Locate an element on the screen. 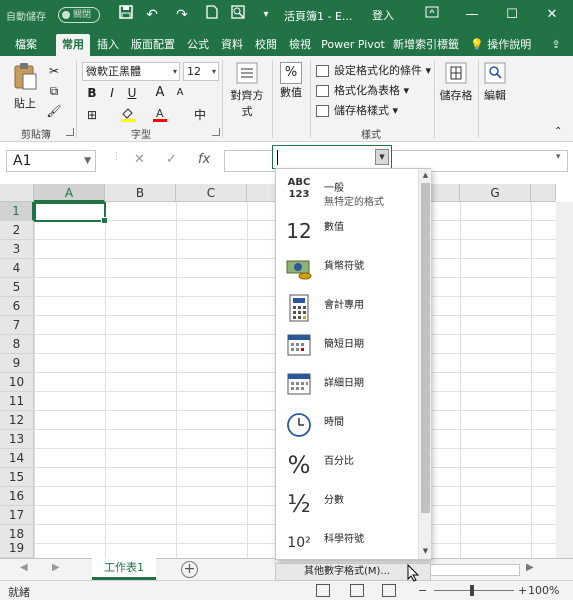 This screenshot has width=573, height=600. undo-icon: ↶ is located at coordinates (152, 15).